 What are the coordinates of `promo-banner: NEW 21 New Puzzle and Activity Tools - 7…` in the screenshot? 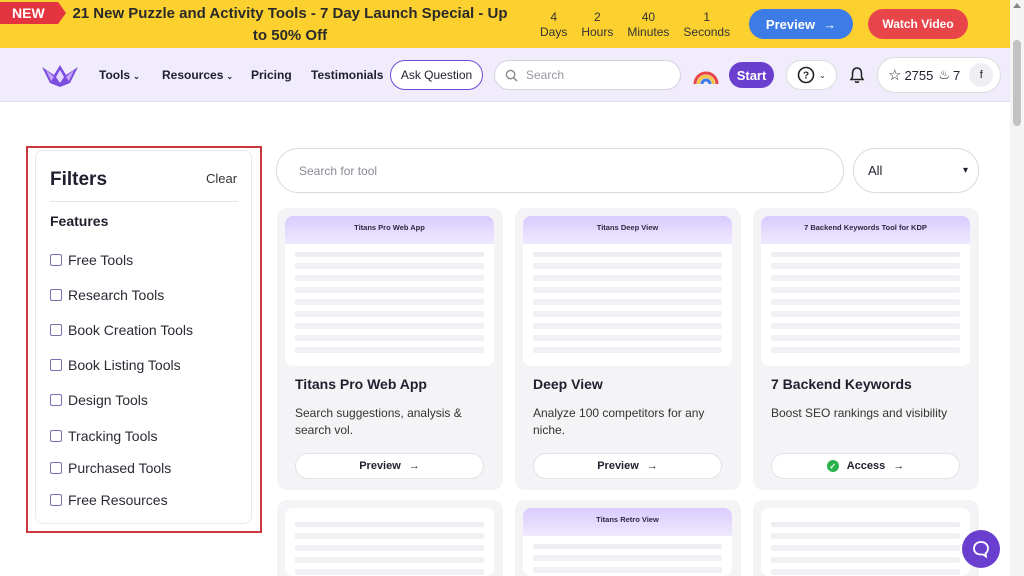 It's located at (505, 24).